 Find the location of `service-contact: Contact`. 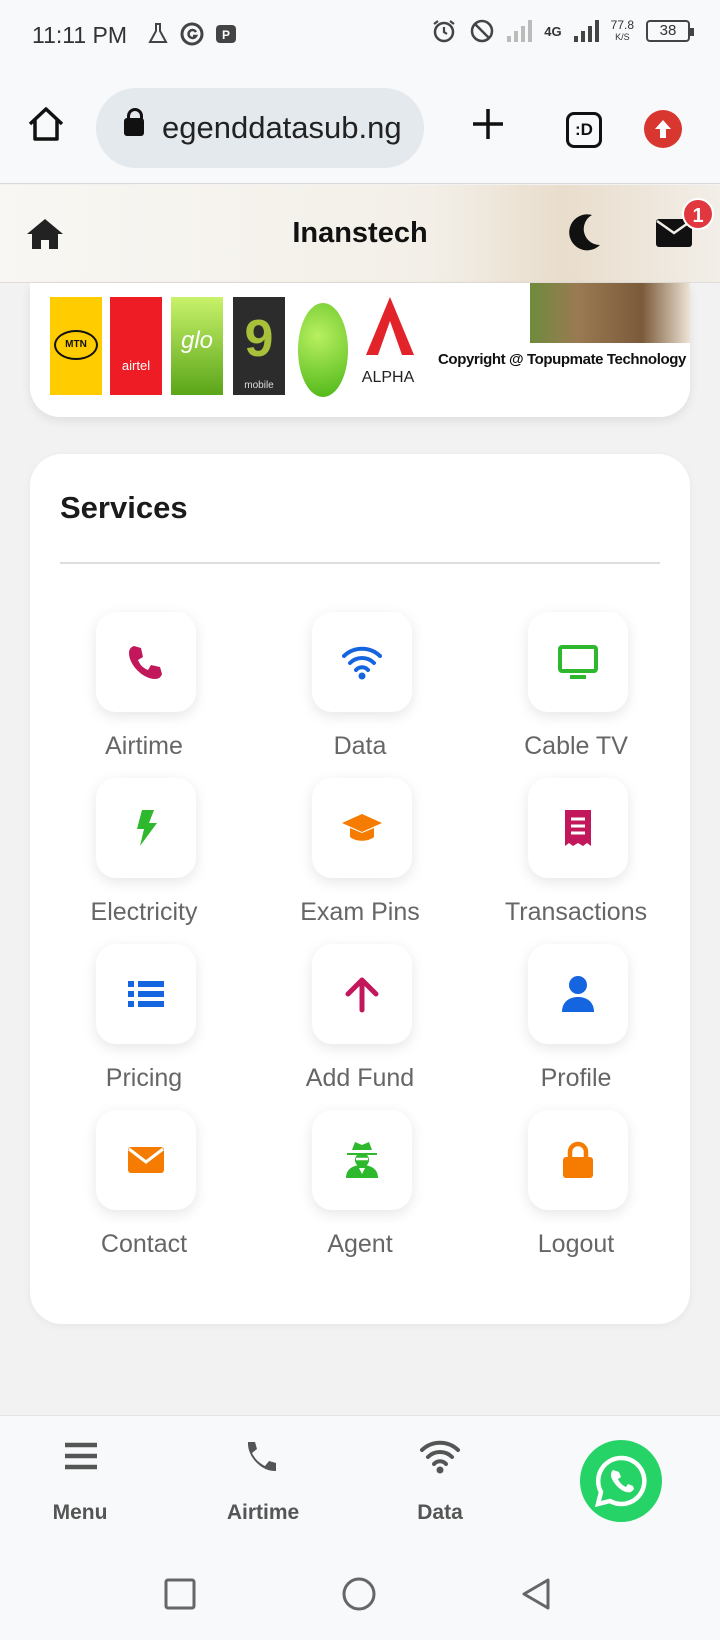

service-contact: Contact is located at coordinates (144, 1190).